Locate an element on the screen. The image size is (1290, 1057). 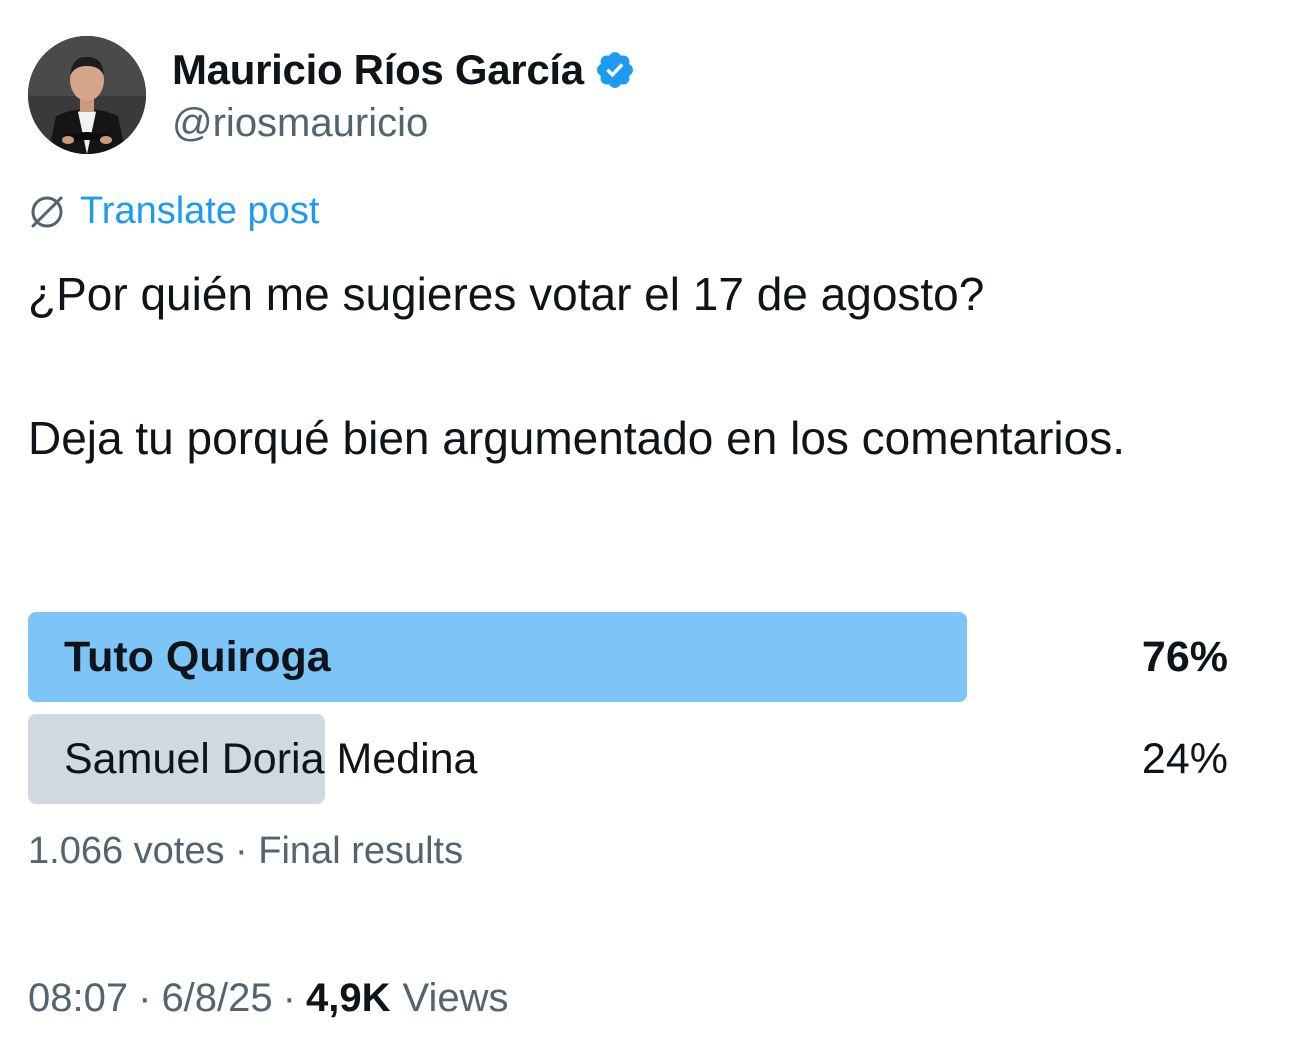
avatar is located at coordinates (87, 95).